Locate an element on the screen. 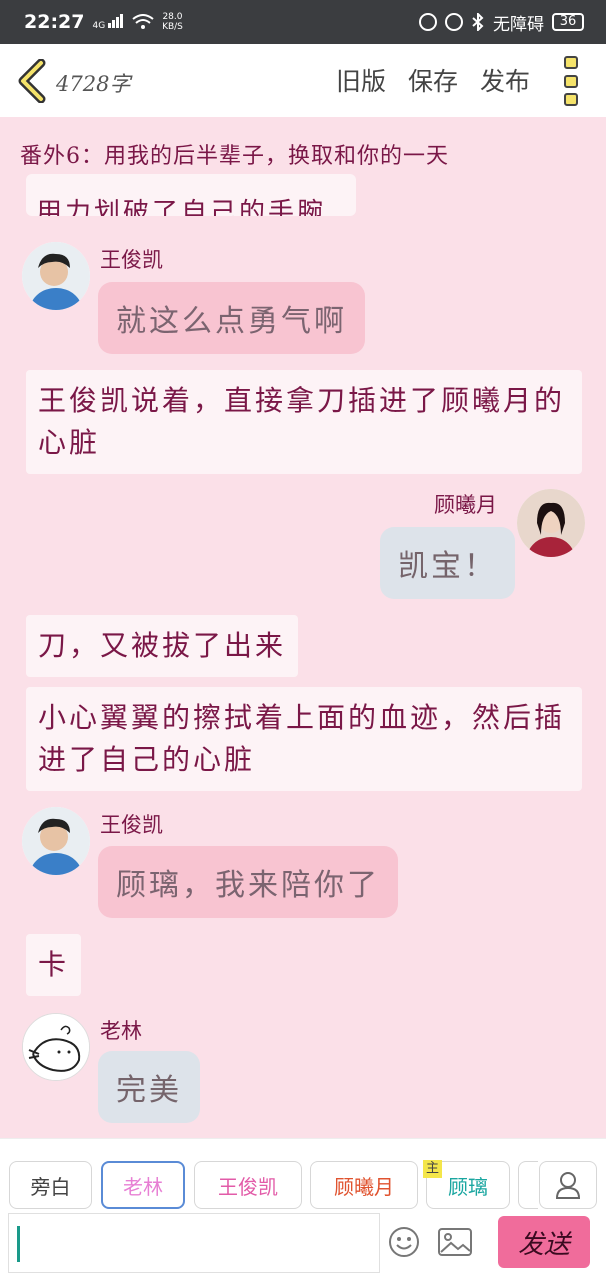 This screenshot has height=1280, width=606. character-label: 老林 is located at coordinates (143, 1186).